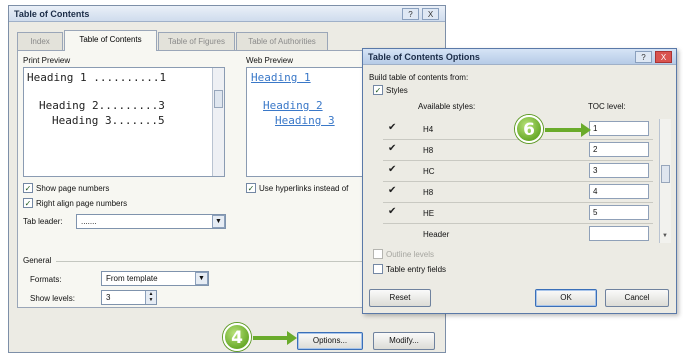 The height and width of the screenshot is (358, 683). I want to click on general-group-label: General, so click(37, 260).